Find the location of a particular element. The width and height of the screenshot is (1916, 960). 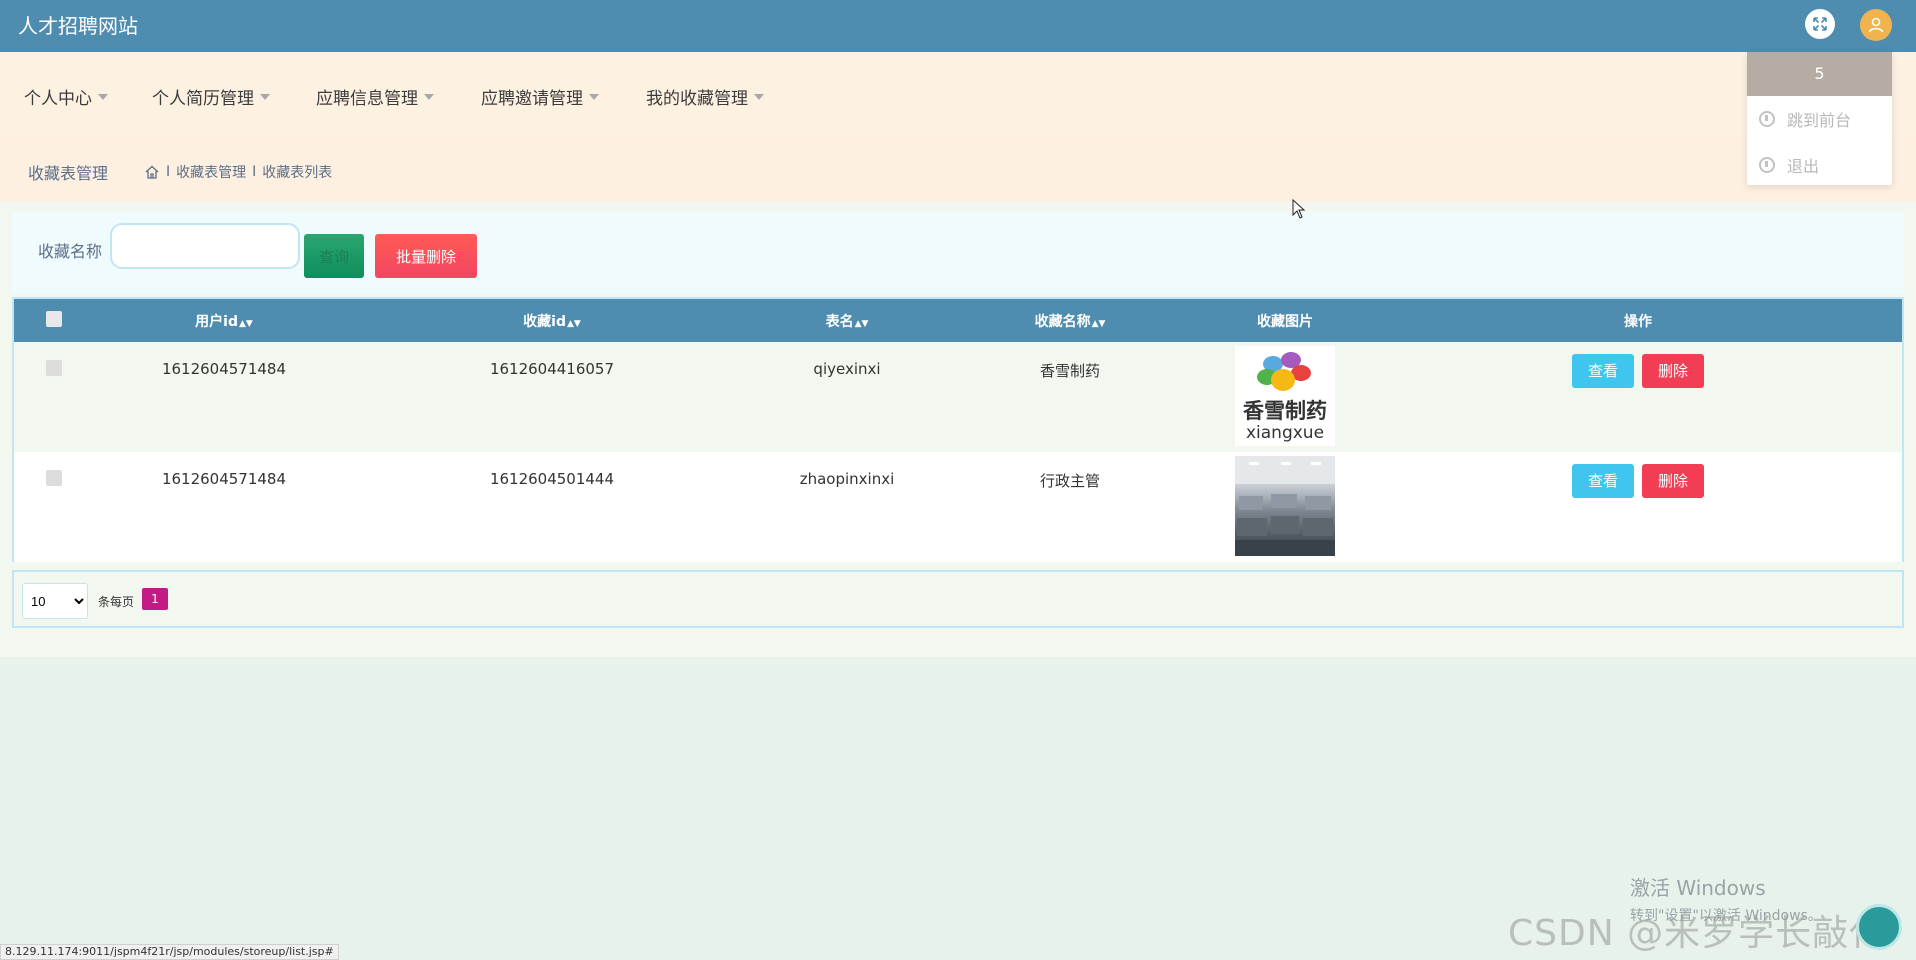

cell-ref-id: 1612604416057 is located at coordinates (552, 369).